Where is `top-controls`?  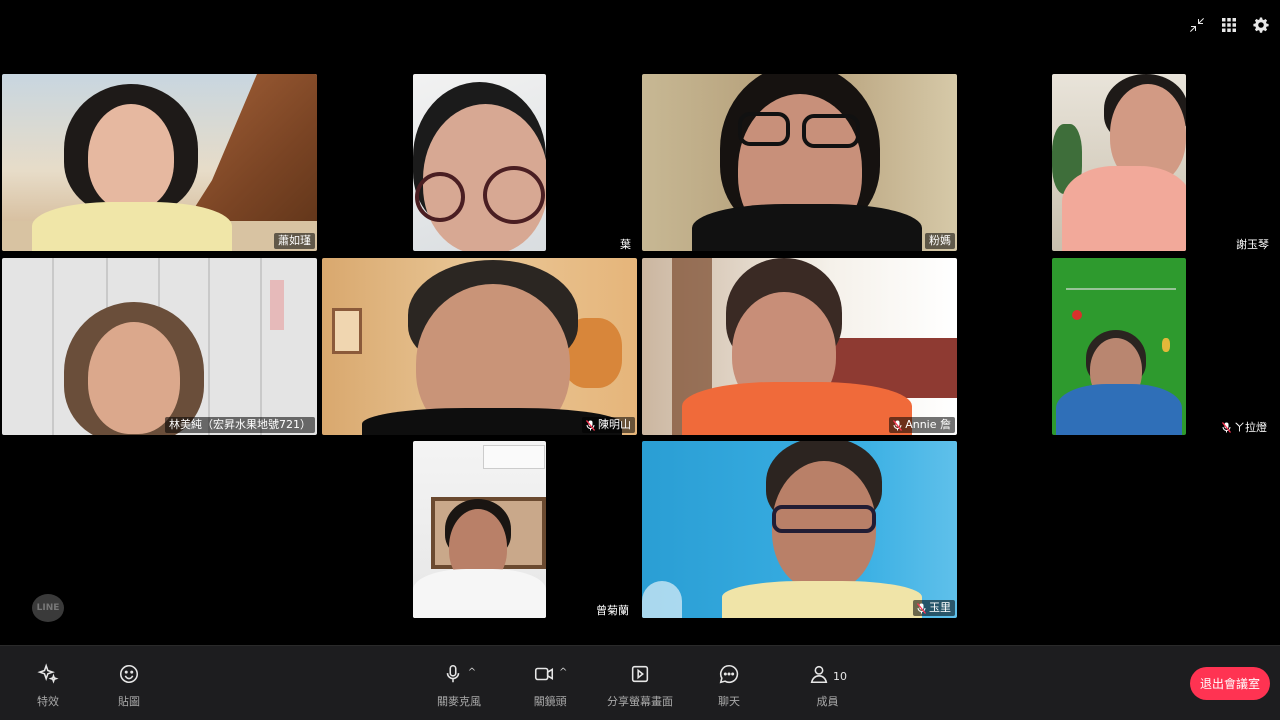 top-controls is located at coordinates (1229, 25).